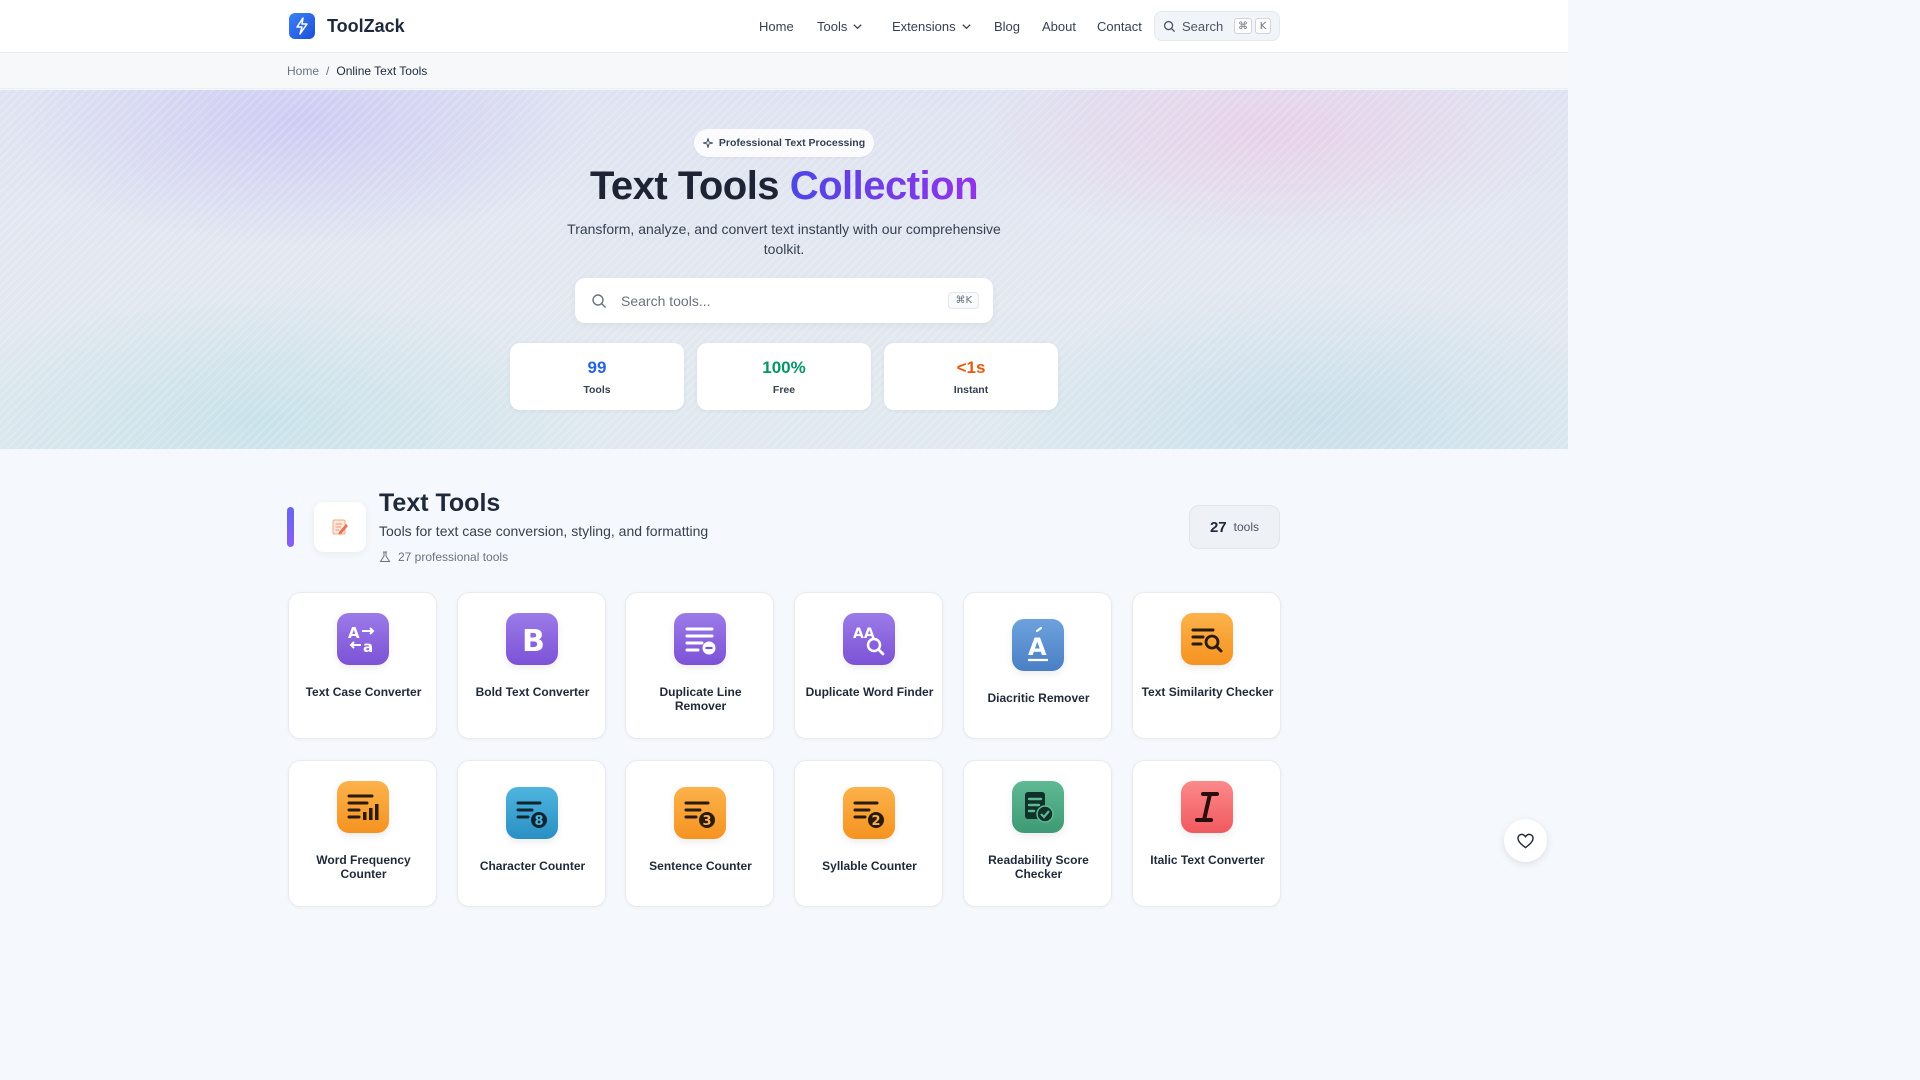  I want to click on stat-value: 100%, so click(784, 367).